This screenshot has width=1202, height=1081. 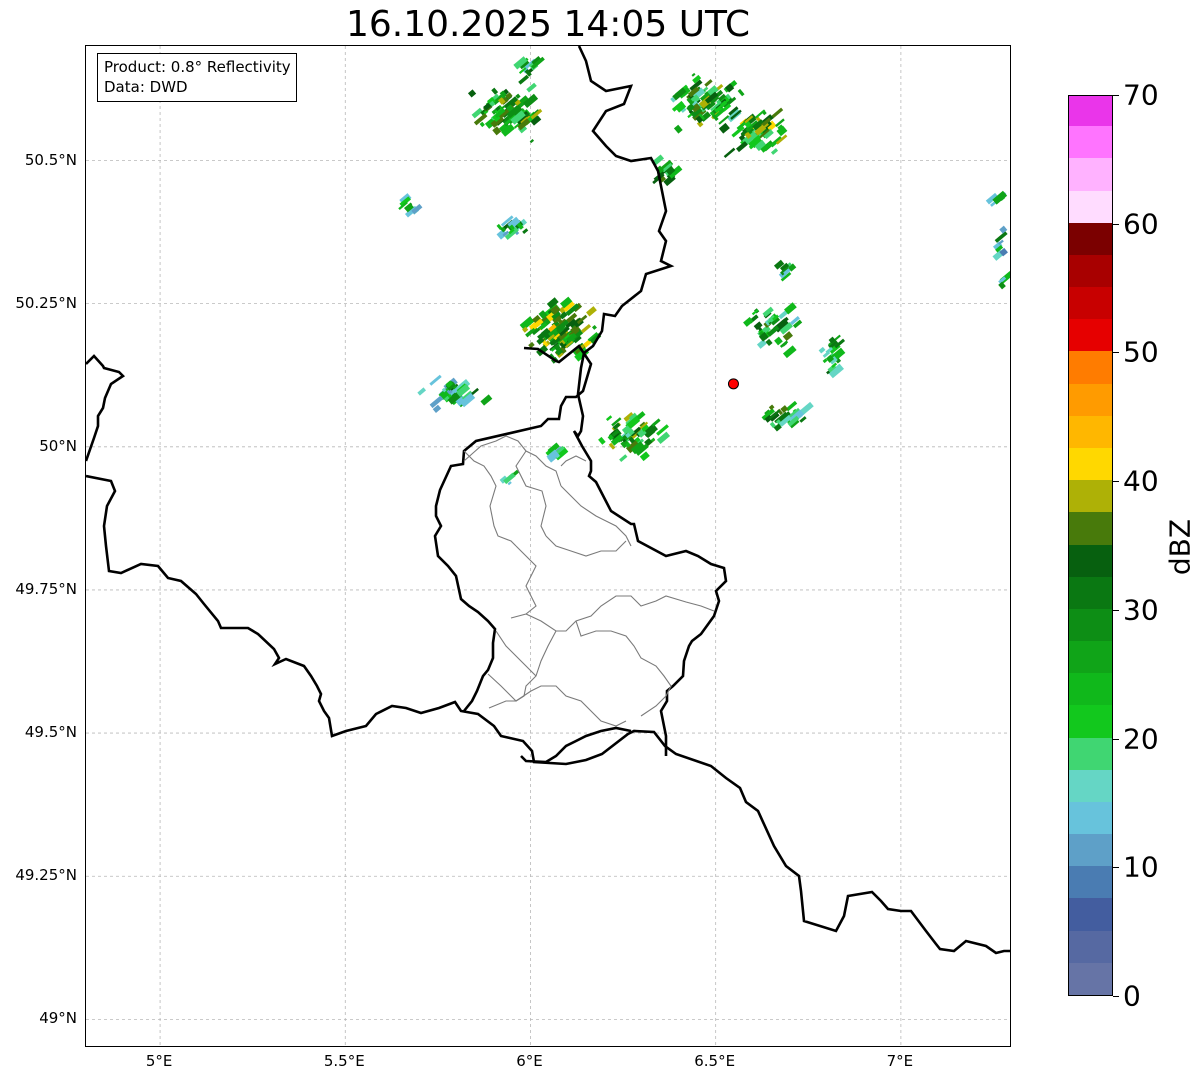 What do you see at coordinates (58, 1018) in the screenshot?
I see `lat-tick-label: 49°N` at bounding box center [58, 1018].